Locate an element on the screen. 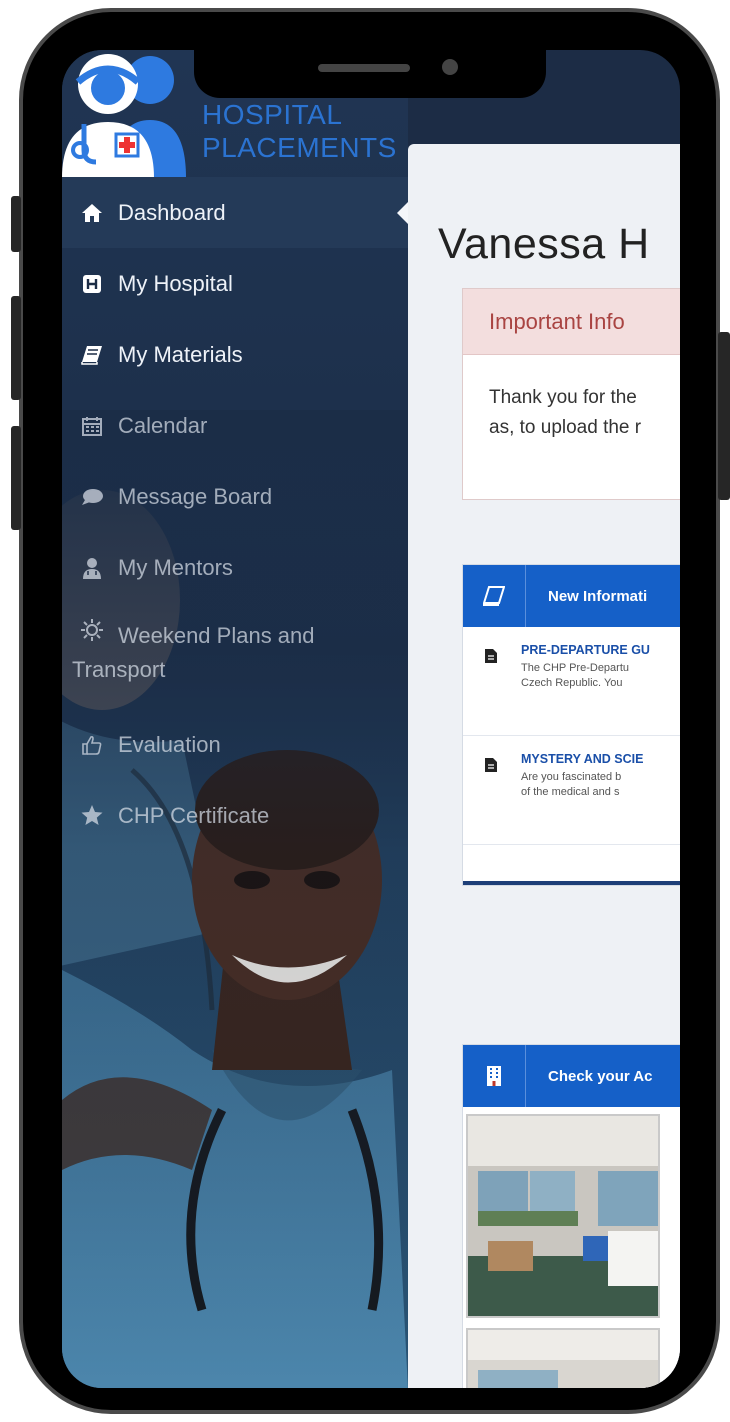  card-header: Check your Ac is located at coordinates (571, 1076).